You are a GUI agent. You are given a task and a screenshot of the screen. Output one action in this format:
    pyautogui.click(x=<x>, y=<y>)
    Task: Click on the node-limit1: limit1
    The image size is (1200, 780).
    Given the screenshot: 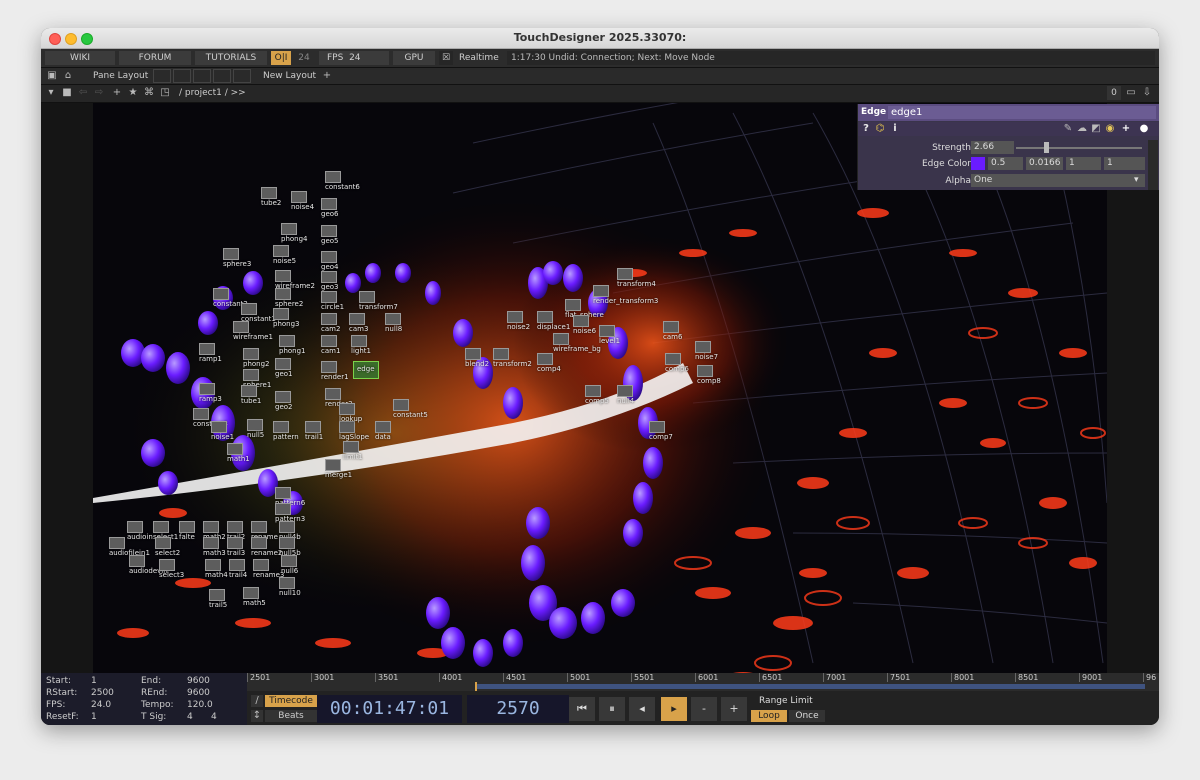 What is the action you would take?
    pyautogui.click(x=353, y=451)
    